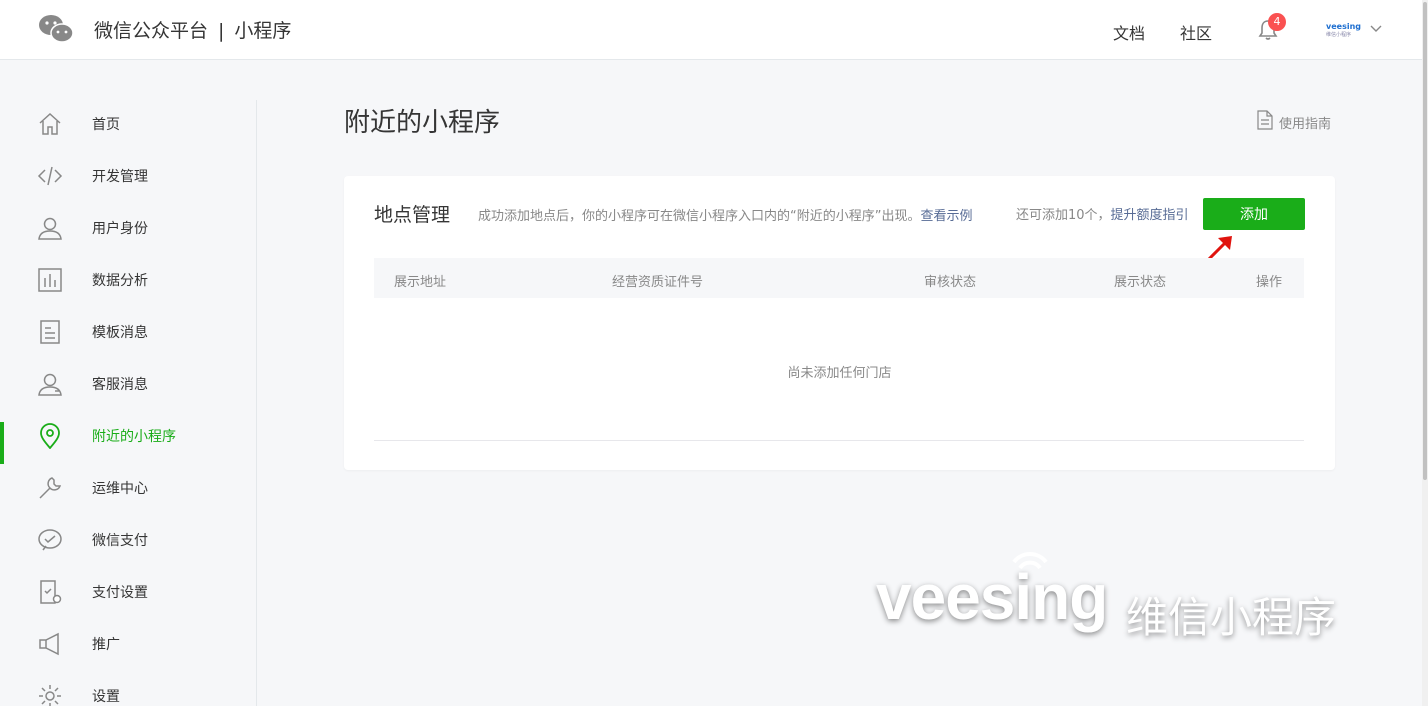 This screenshot has height=706, width=1428. I want to click on customer-service-icon, so click(50, 384).